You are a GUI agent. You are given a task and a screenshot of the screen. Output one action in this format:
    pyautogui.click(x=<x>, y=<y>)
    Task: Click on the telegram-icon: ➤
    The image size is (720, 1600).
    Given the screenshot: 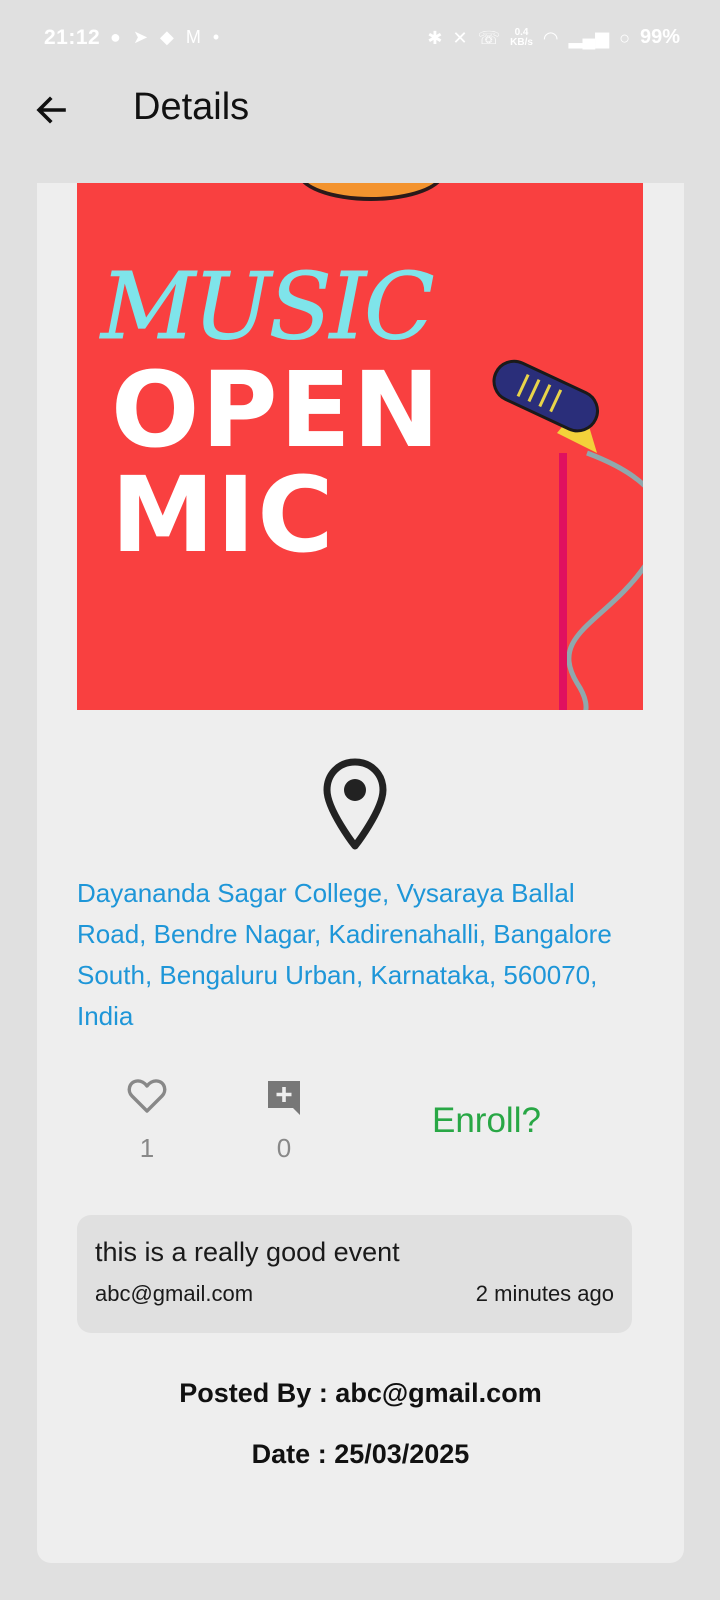 What is the action you would take?
    pyautogui.click(x=140, y=37)
    